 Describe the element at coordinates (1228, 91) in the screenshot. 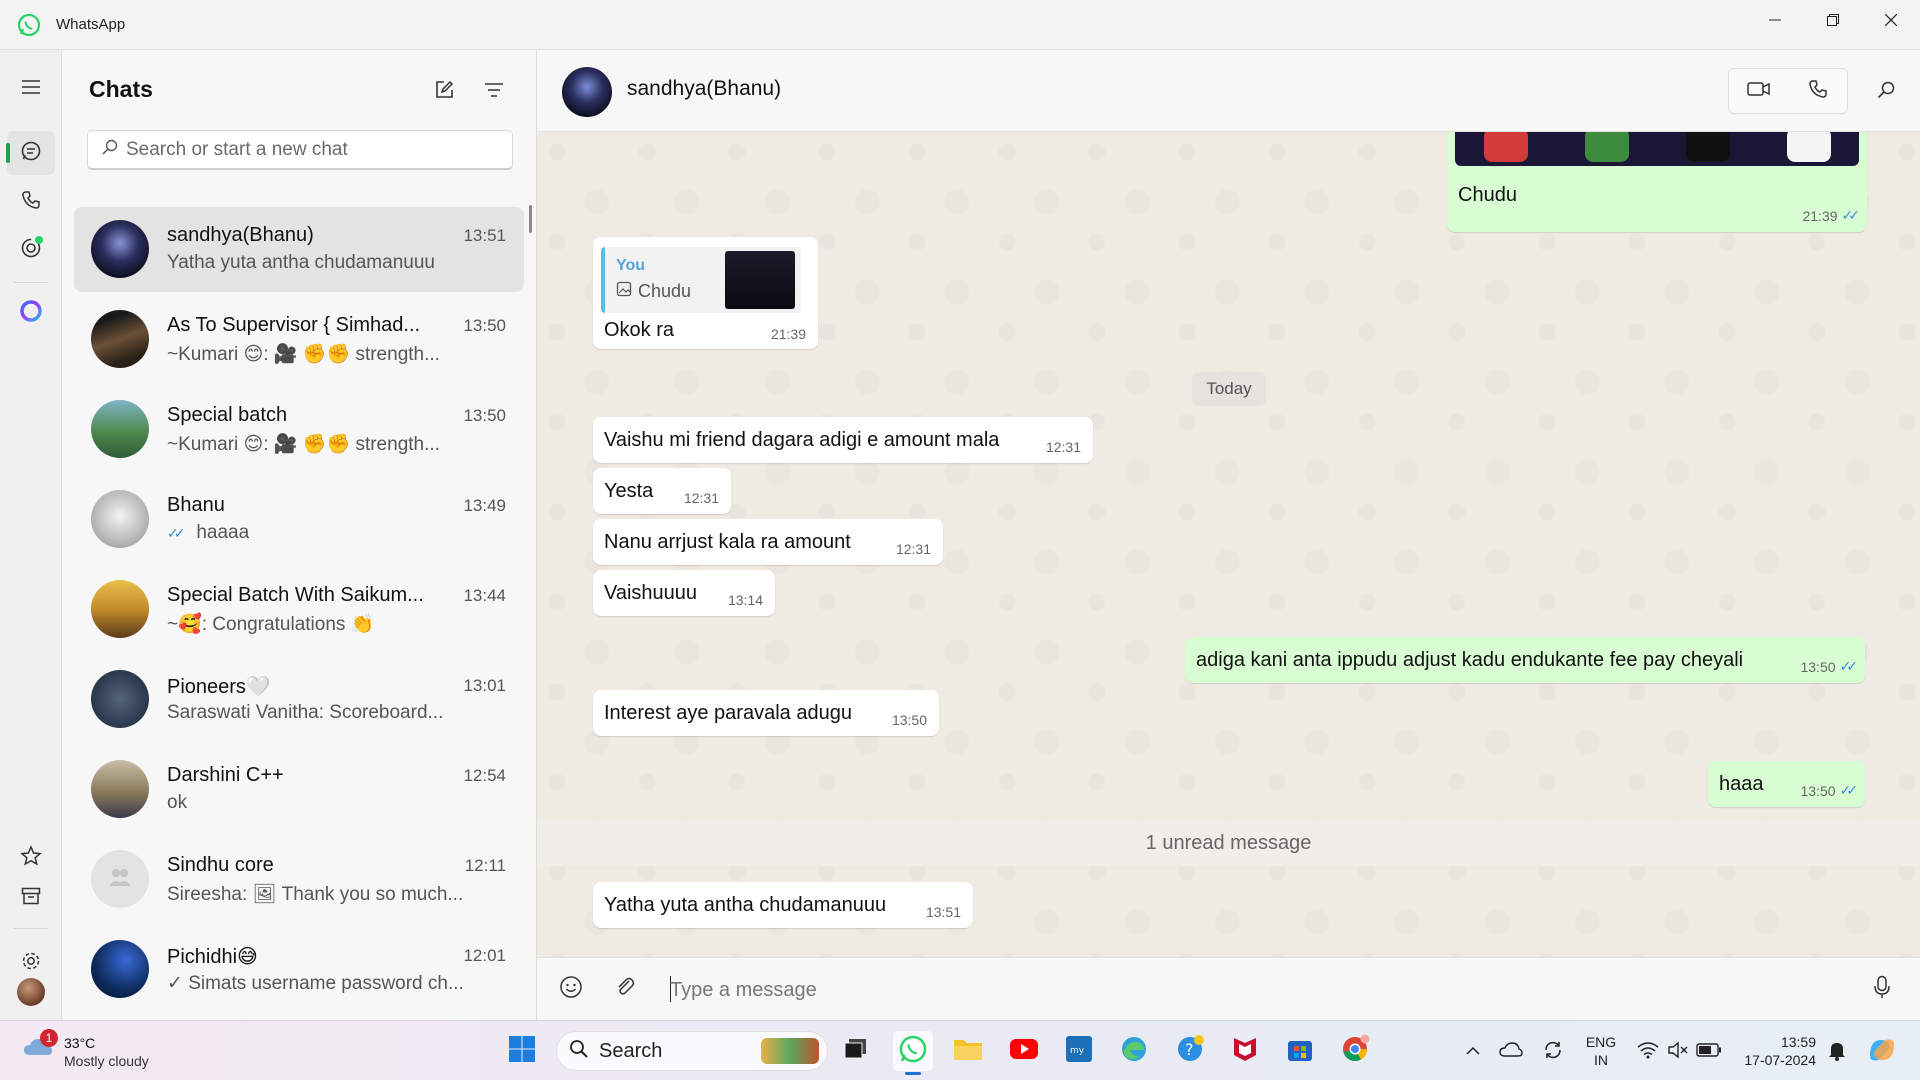

I see `conversation-header: sandhya(Bhanu)` at that location.